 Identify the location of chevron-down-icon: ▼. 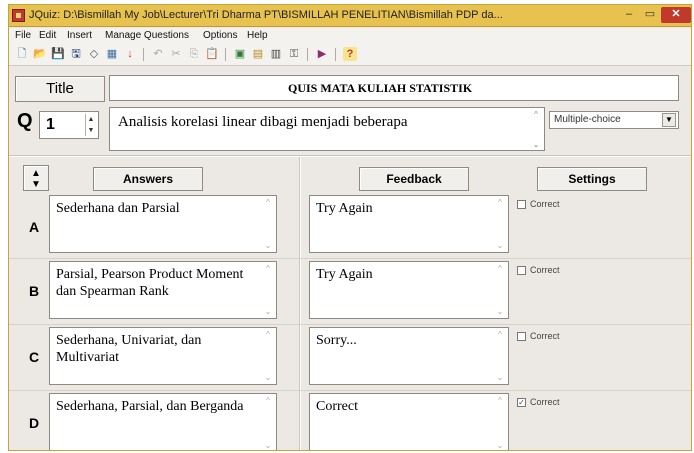
(669, 120).